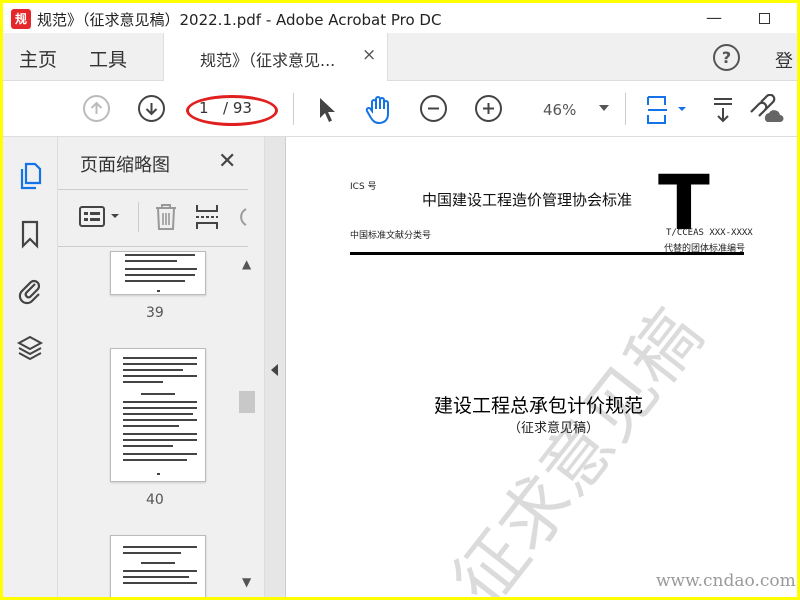 The height and width of the screenshot is (600, 800). What do you see at coordinates (274, 370) in the screenshot?
I see `collapse-arrow-icon` at bounding box center [274, 370].